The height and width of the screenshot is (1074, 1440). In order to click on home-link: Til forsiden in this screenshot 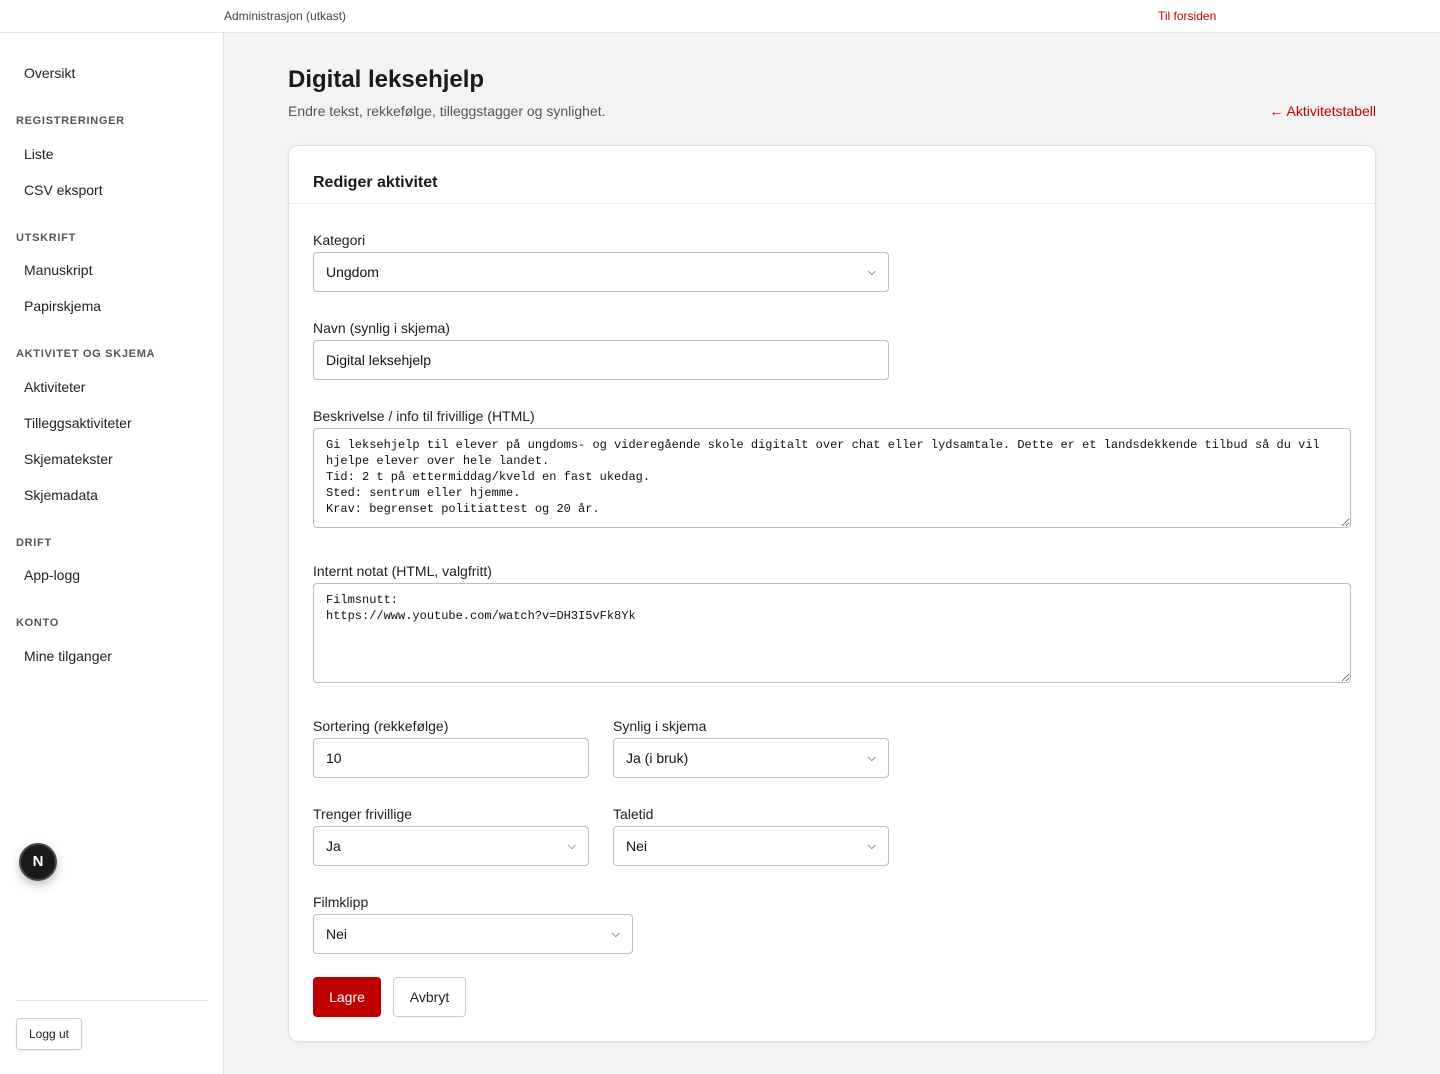, I will do `click(1187, 16)`.